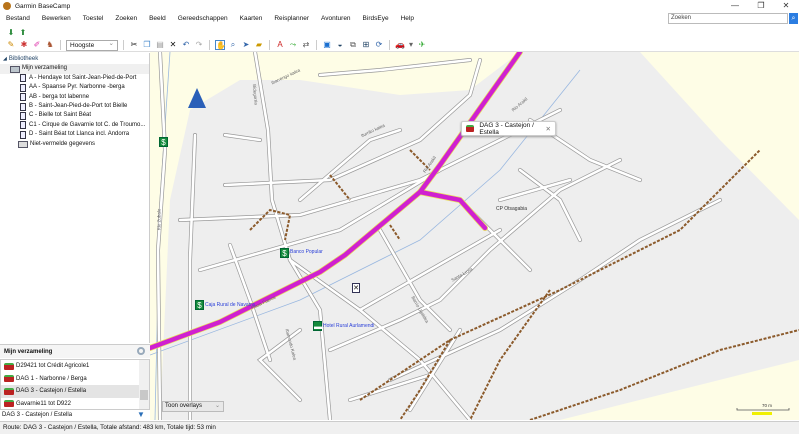  Describe the element at coordinates (159, 219) in the screenshot. I see `street-label: Rio Zubalo` at that location.